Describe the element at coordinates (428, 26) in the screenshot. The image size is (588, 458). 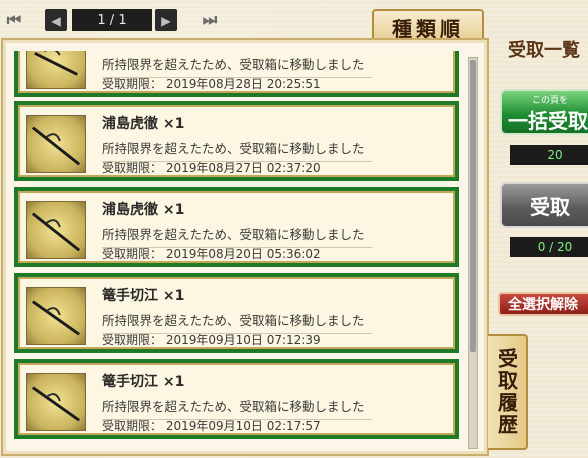
I see `sort-tab: 種類順` at that location.